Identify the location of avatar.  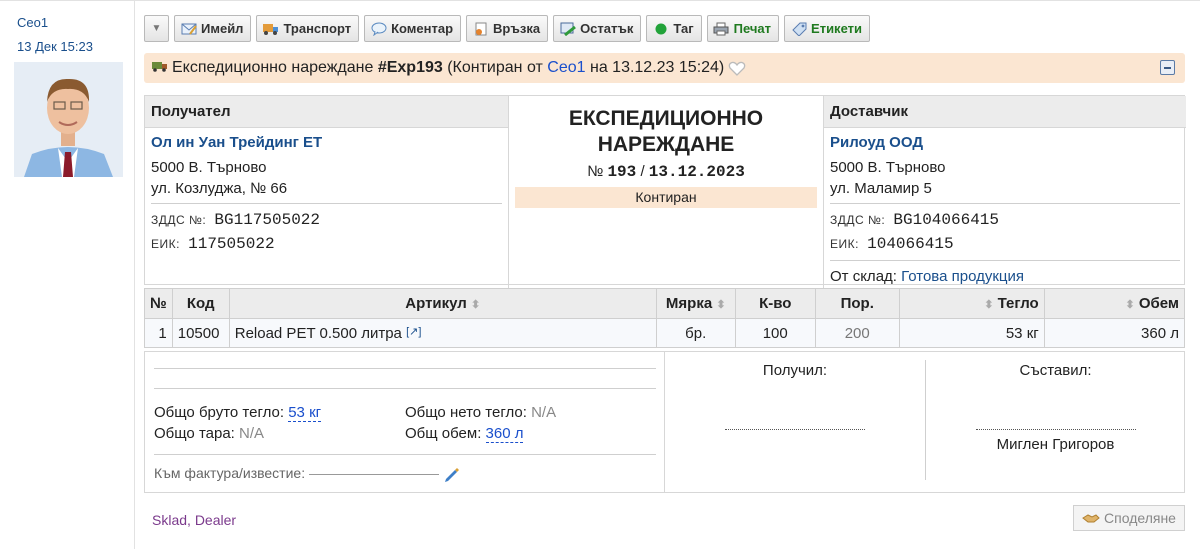
(68, 119).